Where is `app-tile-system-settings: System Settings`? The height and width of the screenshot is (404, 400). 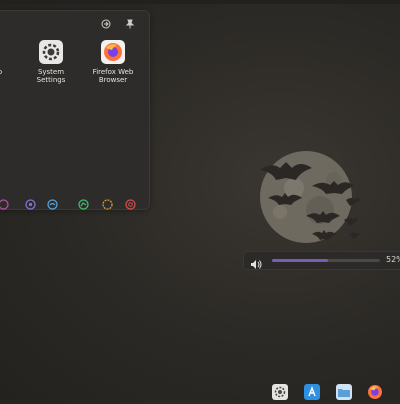
app-tile-system-settings: System Settings is located at coordinates (51, 61).